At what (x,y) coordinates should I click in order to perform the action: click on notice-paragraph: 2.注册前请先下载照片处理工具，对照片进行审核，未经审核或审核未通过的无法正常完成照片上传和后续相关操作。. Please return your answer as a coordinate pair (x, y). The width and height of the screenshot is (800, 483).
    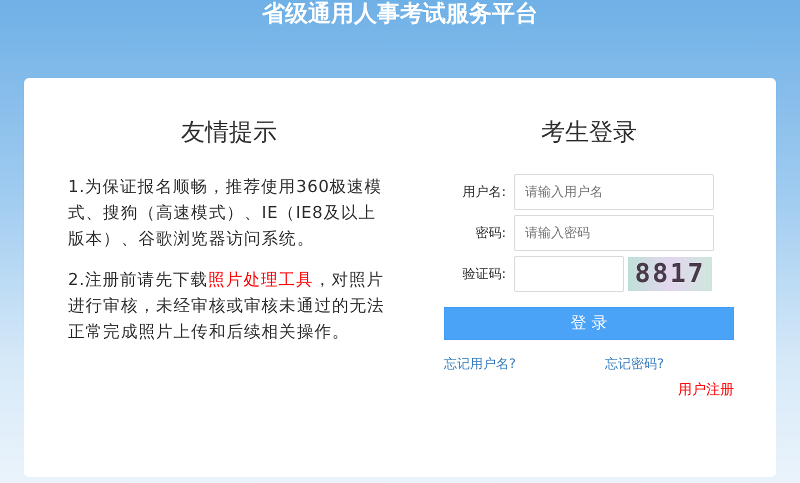
    Looking at the image, I should click on (227, 306).